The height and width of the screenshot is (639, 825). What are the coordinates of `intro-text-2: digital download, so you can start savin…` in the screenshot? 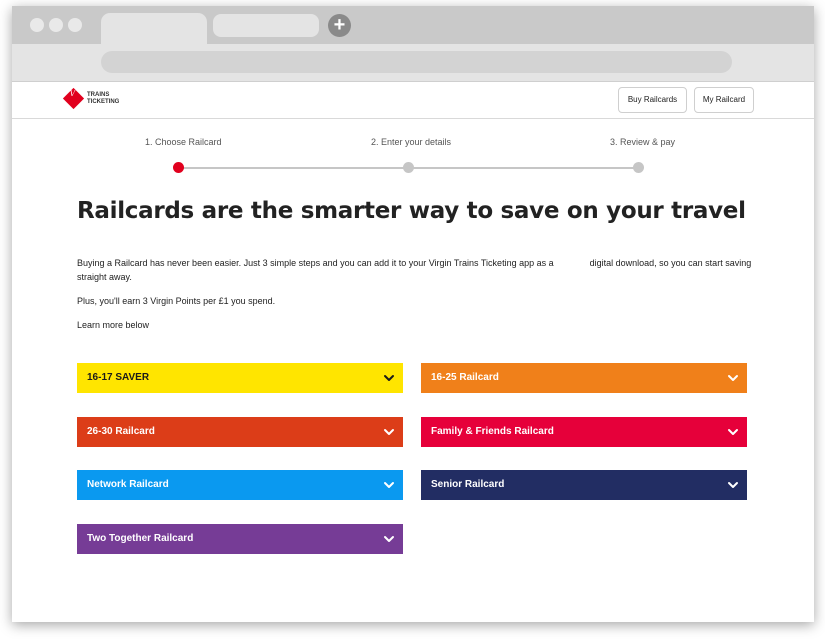 It's located at (670, 263).